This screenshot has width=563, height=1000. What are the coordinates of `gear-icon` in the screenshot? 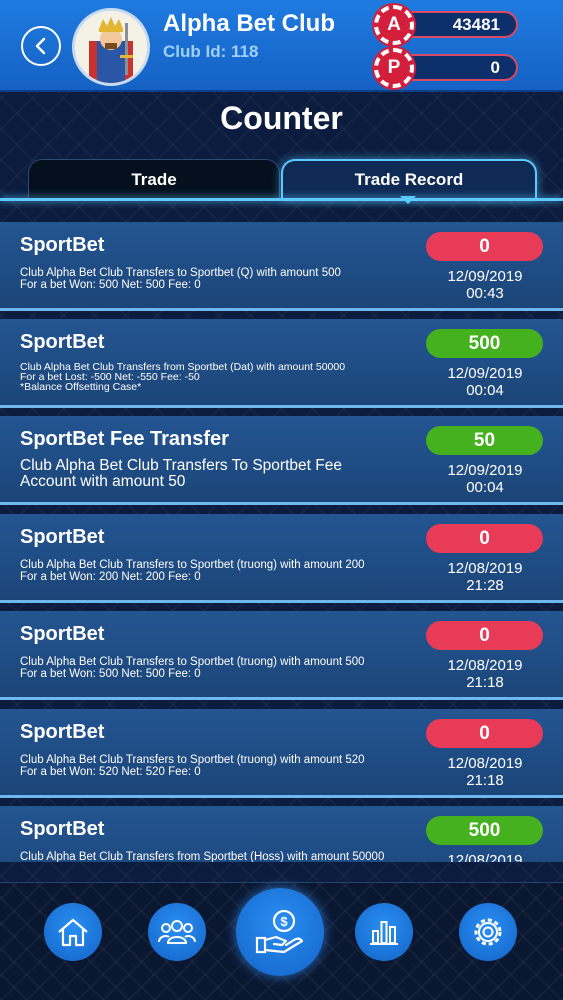 It's located at (488, 932).